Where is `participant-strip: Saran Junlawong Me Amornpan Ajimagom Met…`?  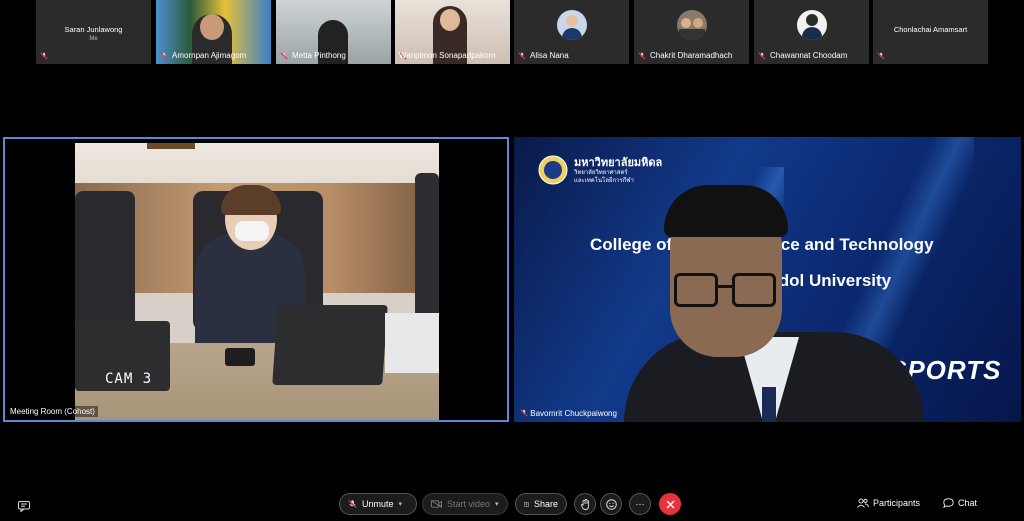 participant-strip: Saran Junlawong Me Amornpan Ajimagom Met… is located at coordinates (512, 33).